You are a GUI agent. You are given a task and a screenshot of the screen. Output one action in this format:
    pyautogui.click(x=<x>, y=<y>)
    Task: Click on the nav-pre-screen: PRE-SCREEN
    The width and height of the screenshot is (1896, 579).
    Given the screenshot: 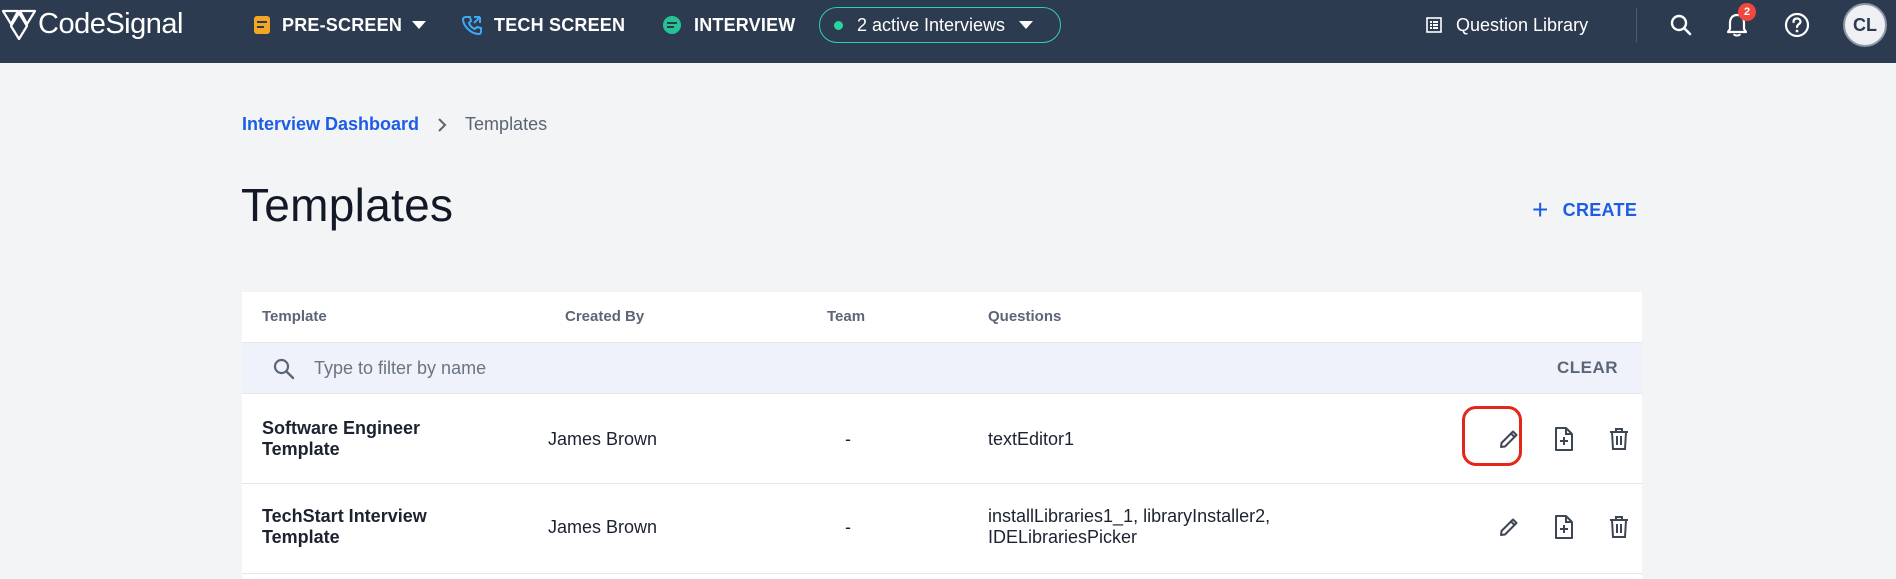 What is the action you would take?
    pyautogui.click(x=340, y=25)
    